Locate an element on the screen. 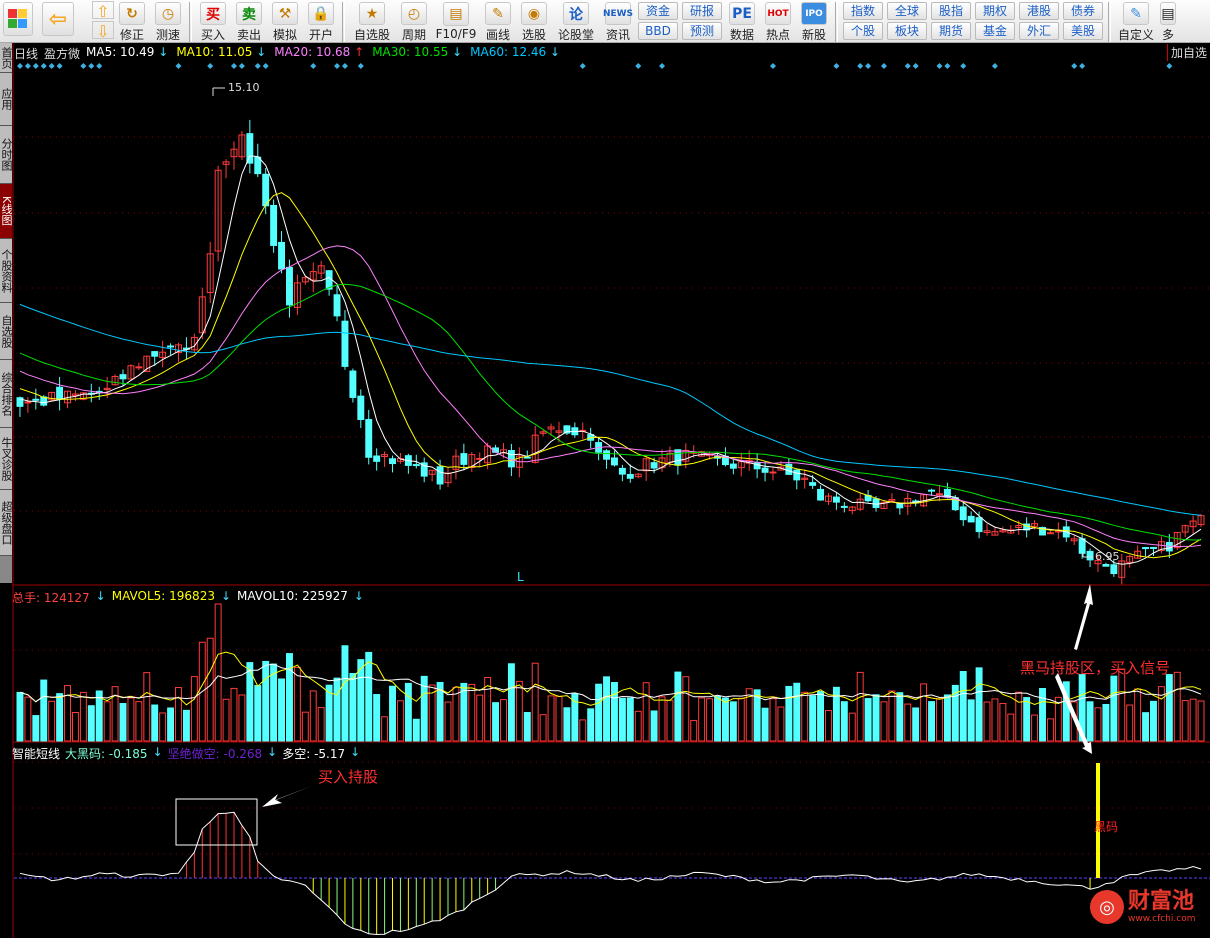  ma-legend-item: MA30: 10.55 ↓ is located at coordinates (417, 52).